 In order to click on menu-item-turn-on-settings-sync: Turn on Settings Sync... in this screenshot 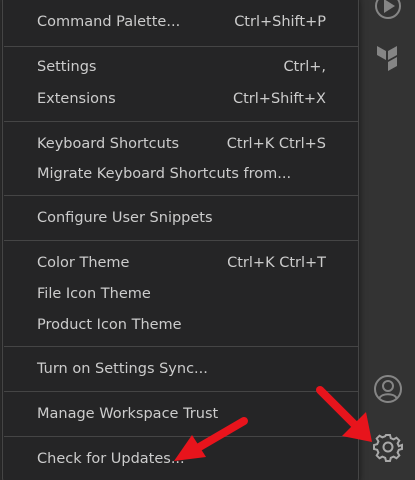, I will do `click(180, 369)`.